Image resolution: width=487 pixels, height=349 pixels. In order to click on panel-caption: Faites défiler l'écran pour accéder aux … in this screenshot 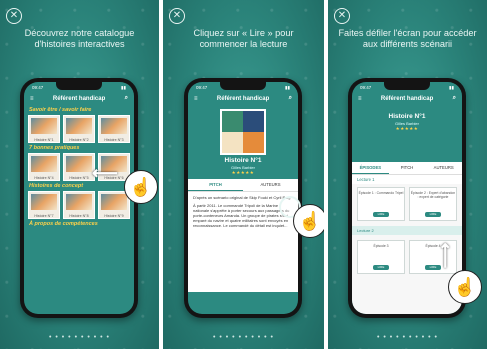, I will do `click(407, 38)`.